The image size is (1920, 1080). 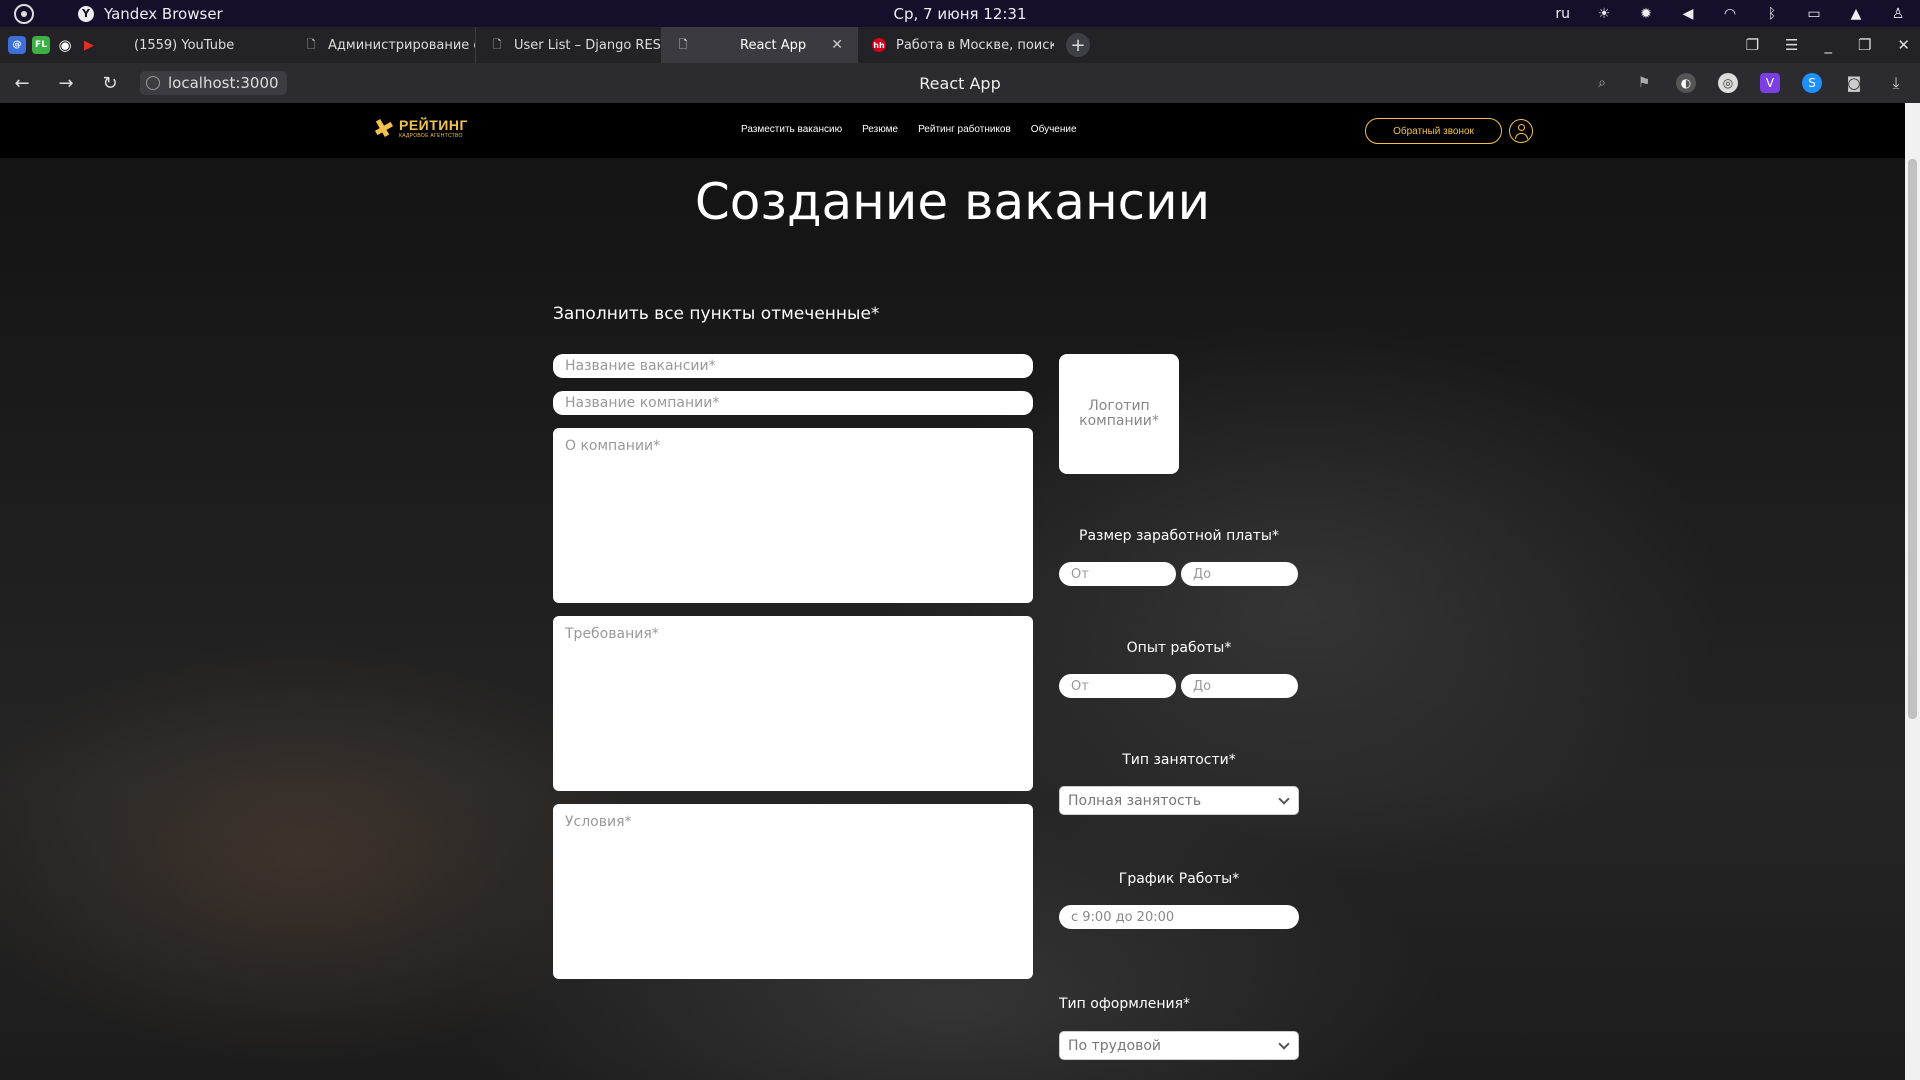 I want to click on salary-from-input, so click(x=1117, y=574).